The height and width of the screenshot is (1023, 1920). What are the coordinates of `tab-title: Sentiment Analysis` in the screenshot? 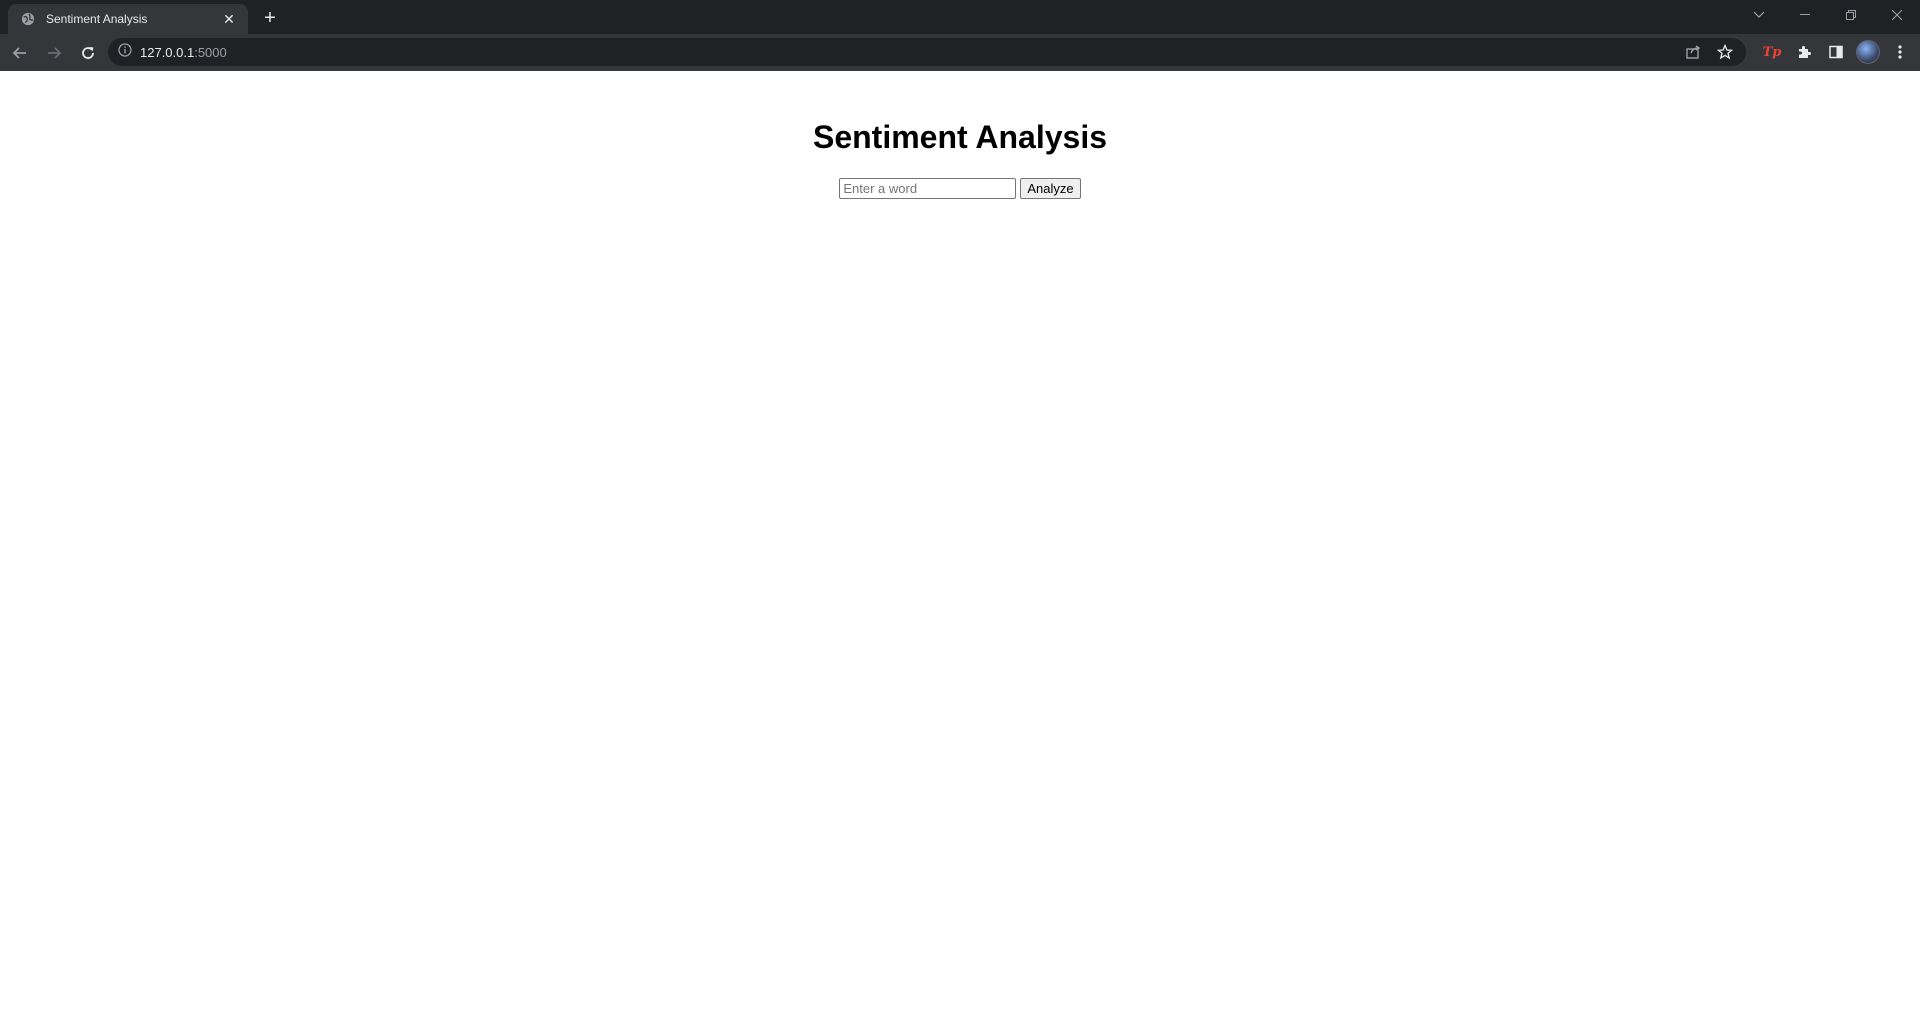 It's located at (97, 19).